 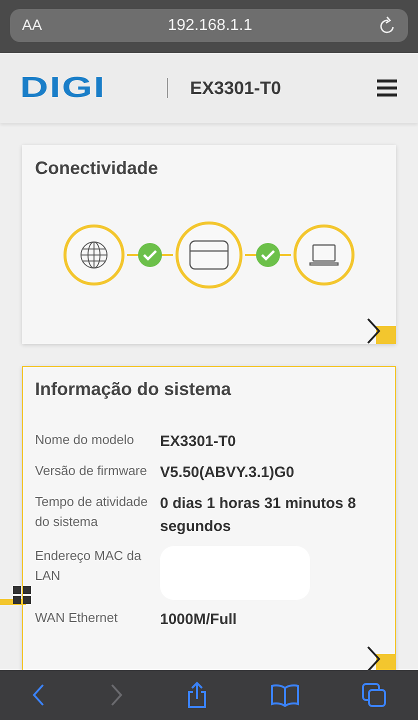 I want to click on bookmarks-button, so click(x=285, y=695).